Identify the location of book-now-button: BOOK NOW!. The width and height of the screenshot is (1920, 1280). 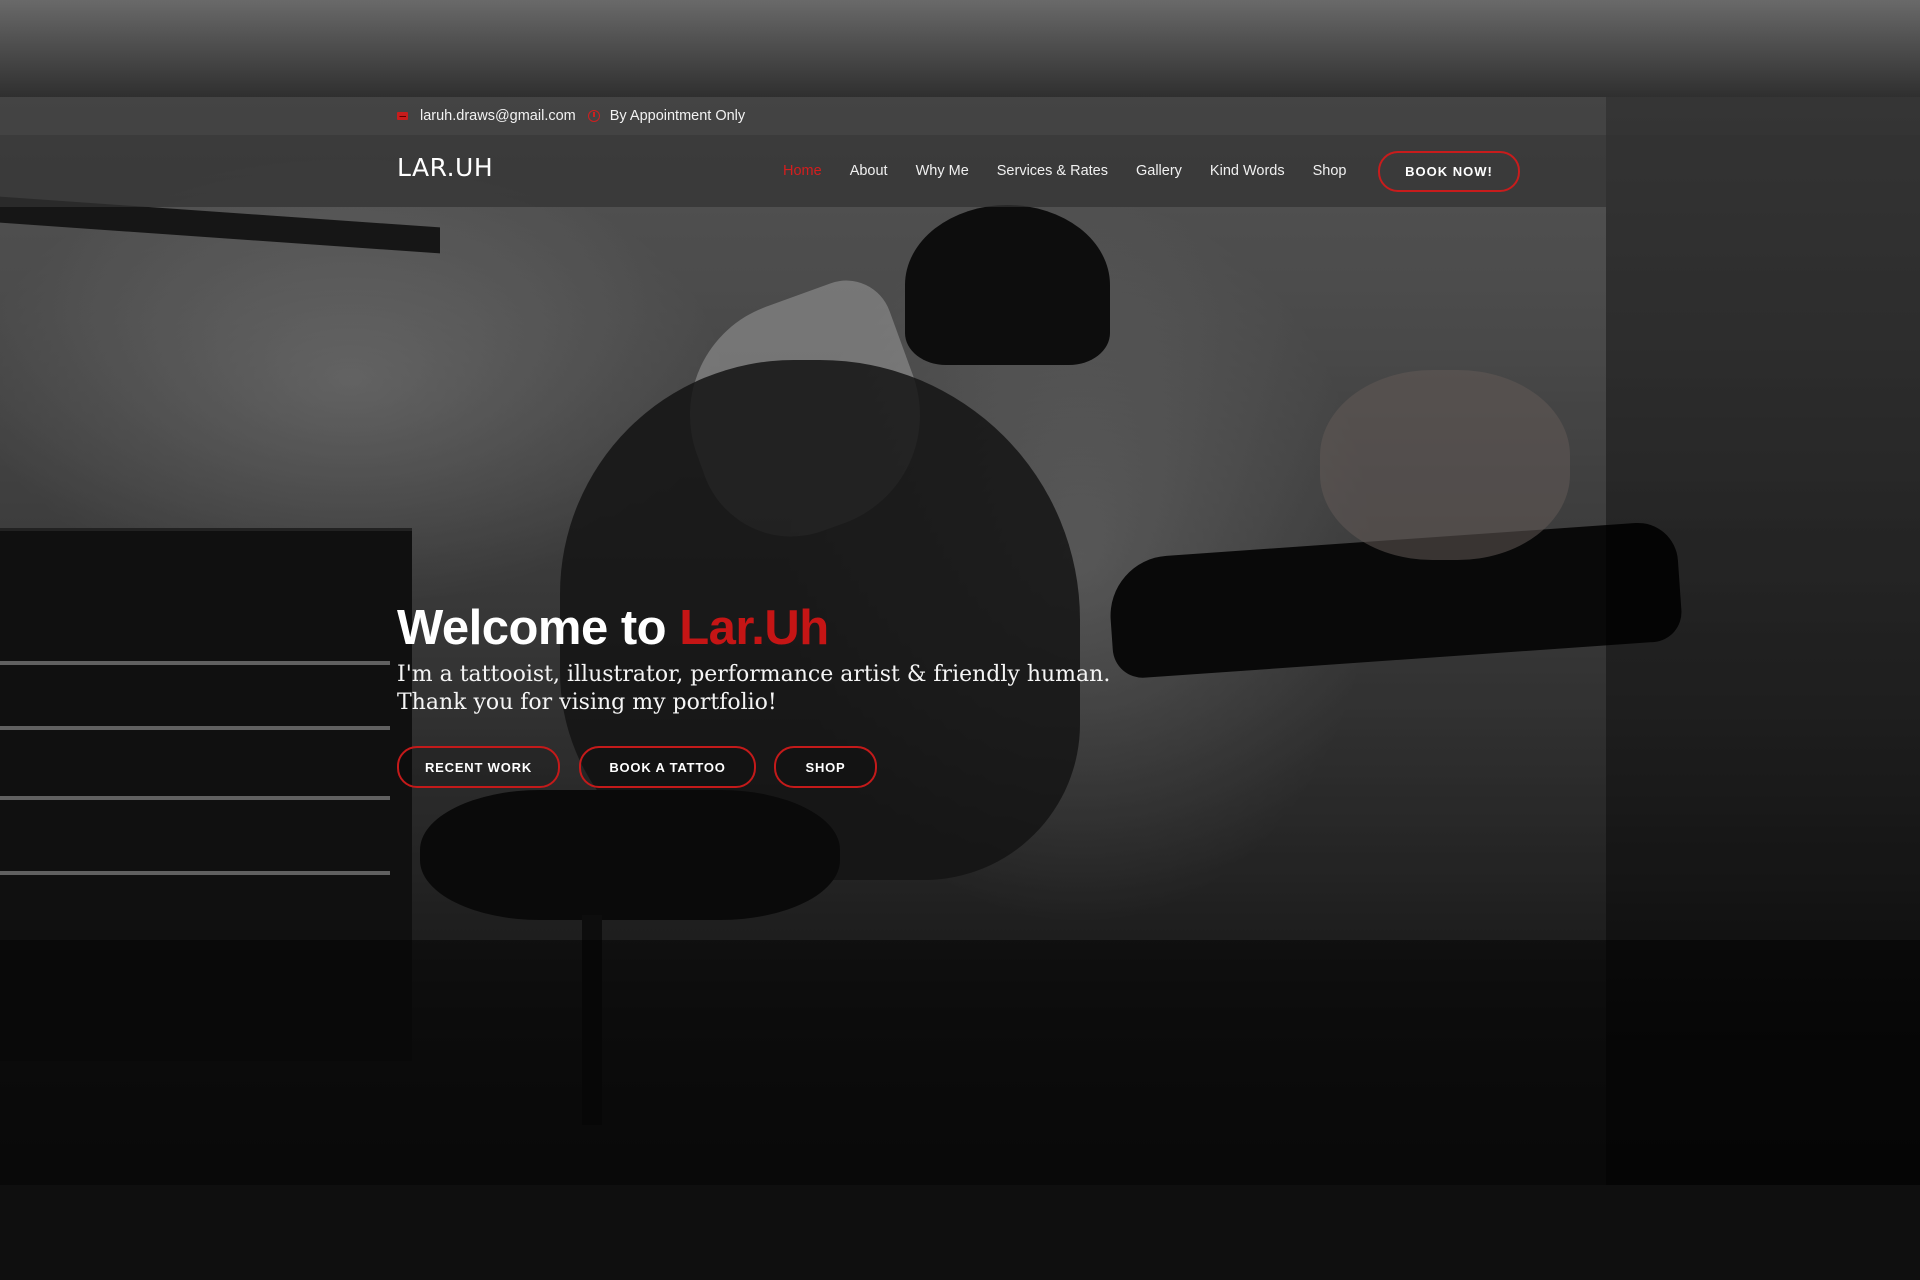
(1449, 171).